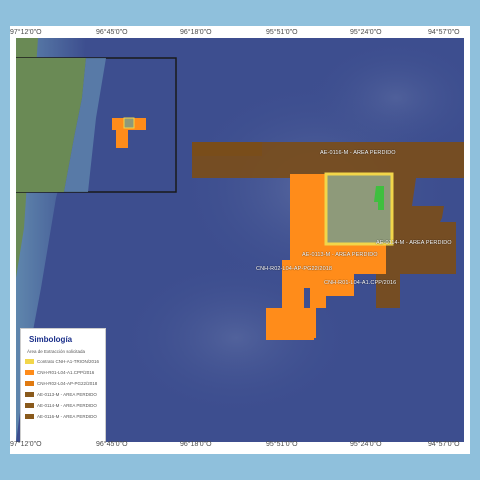  What do you see at coordinates (360, 283) in the screenshot?
I see `label-cnh-r01: CNH-R01-L04-A1.CPP/2016` at bounding box center [360, 283].